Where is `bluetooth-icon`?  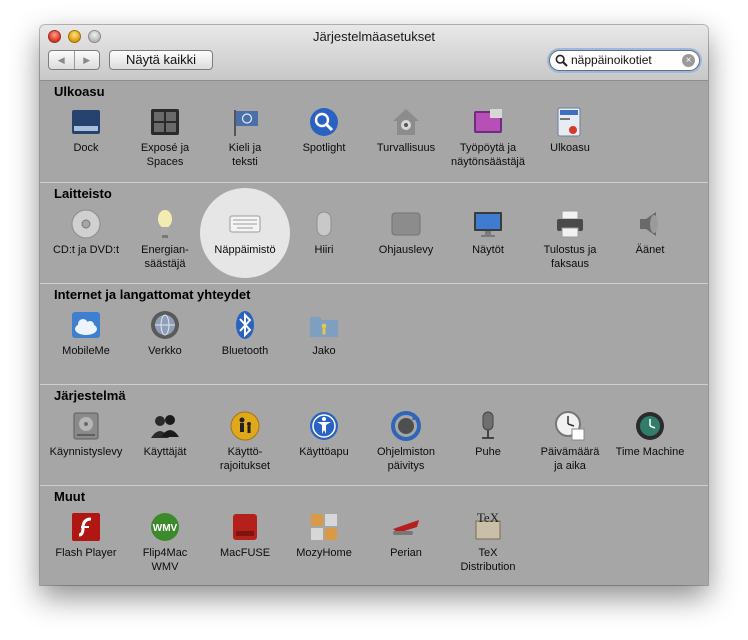 bluetooth-icon is located at coordinates (245, 325).